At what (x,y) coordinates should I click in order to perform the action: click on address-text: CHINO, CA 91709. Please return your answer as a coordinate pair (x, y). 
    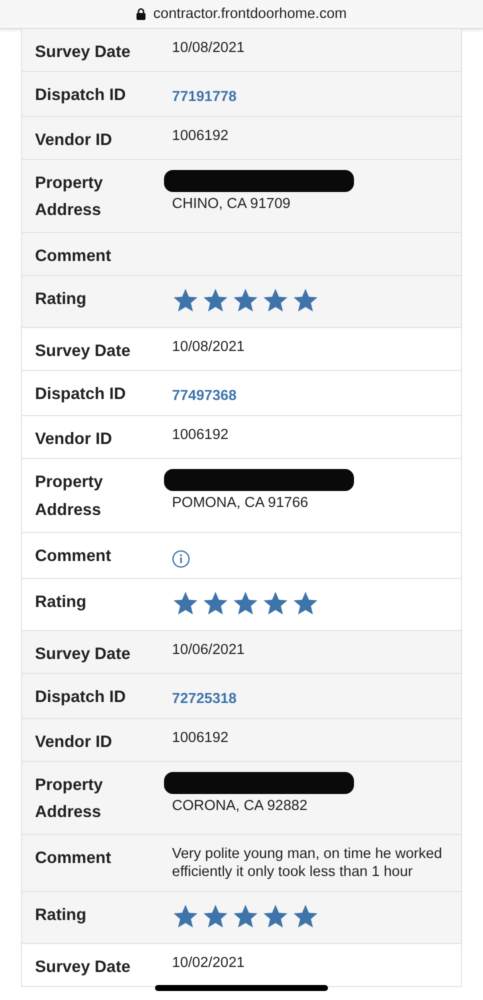
    Looking at the image, I should click on (232, 204).